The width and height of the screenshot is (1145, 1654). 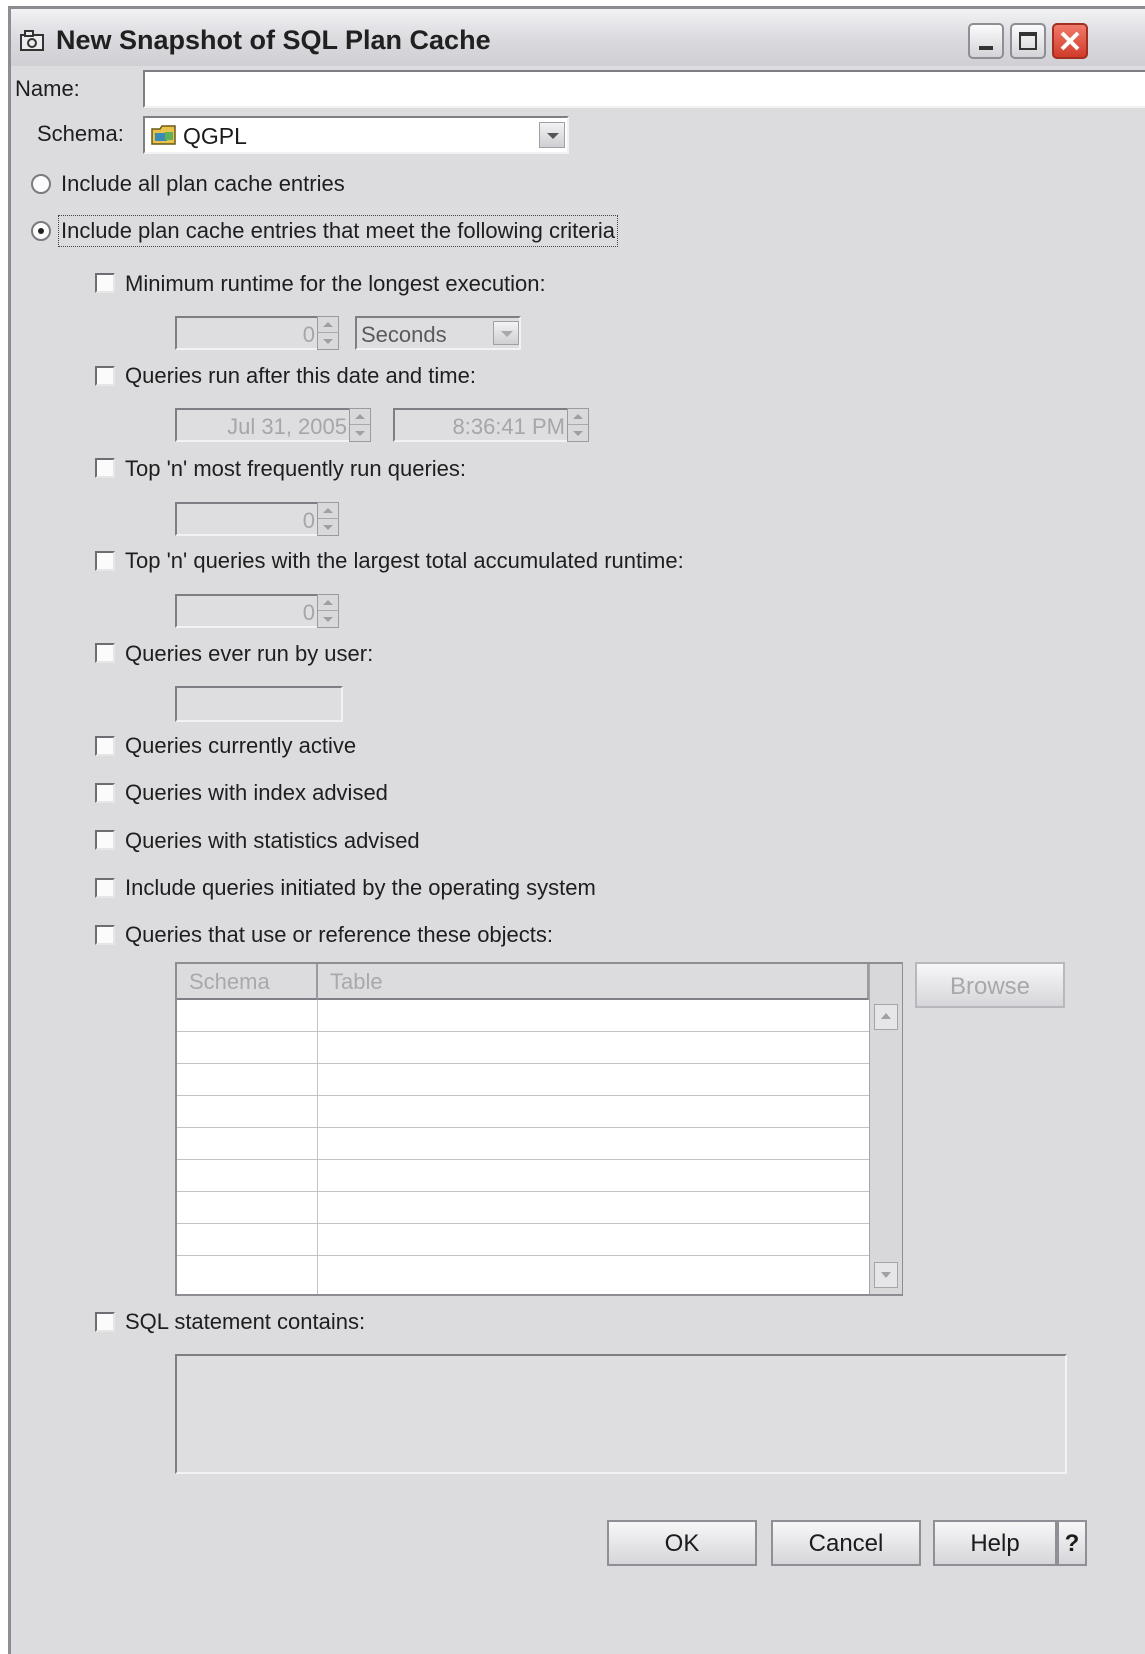 I want to click on top-runtime-input: 0, so click(x=248, y=611).